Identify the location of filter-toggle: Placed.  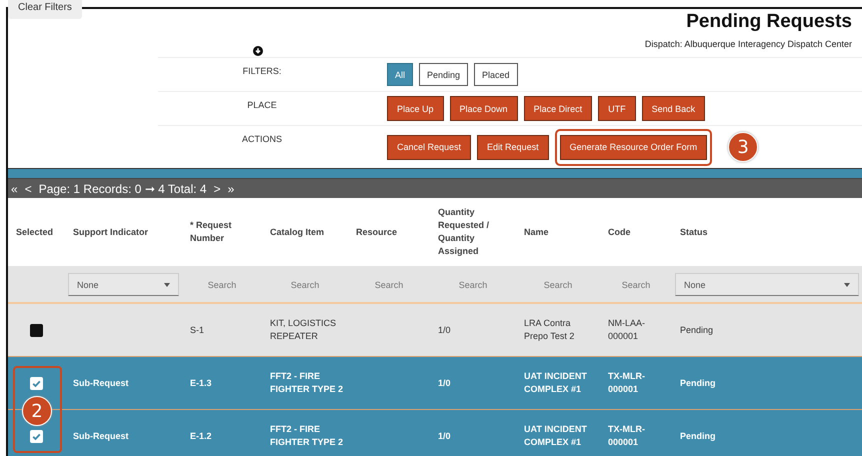
(496, 74).